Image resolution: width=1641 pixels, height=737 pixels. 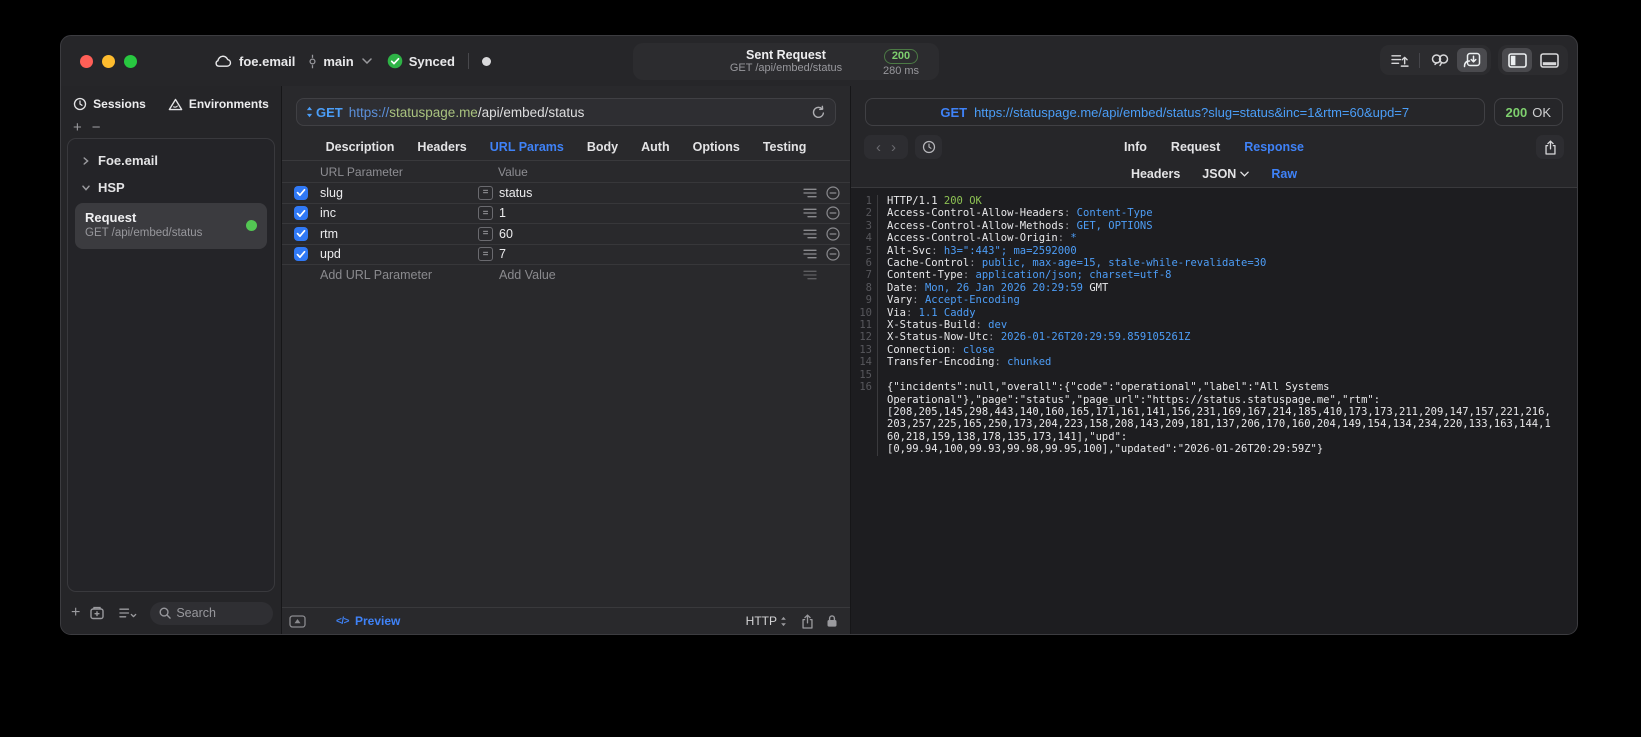 I want to click on sidebar-group-foe-email: Foe.email, so click(x=171, y=160).